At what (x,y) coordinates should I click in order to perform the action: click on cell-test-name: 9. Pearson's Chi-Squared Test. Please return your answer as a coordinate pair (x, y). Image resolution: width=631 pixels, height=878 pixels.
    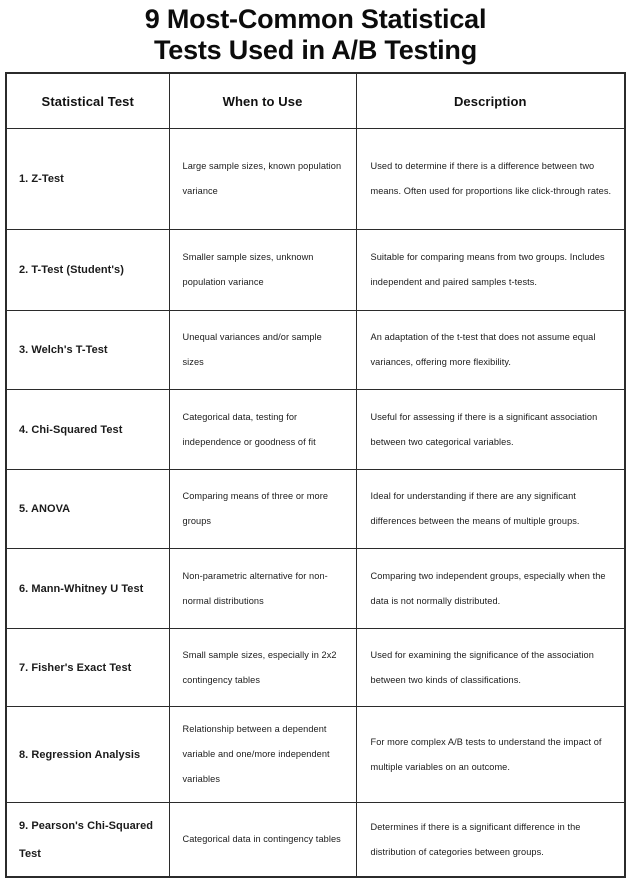
    Looking at the image, I should click on (87, 840).